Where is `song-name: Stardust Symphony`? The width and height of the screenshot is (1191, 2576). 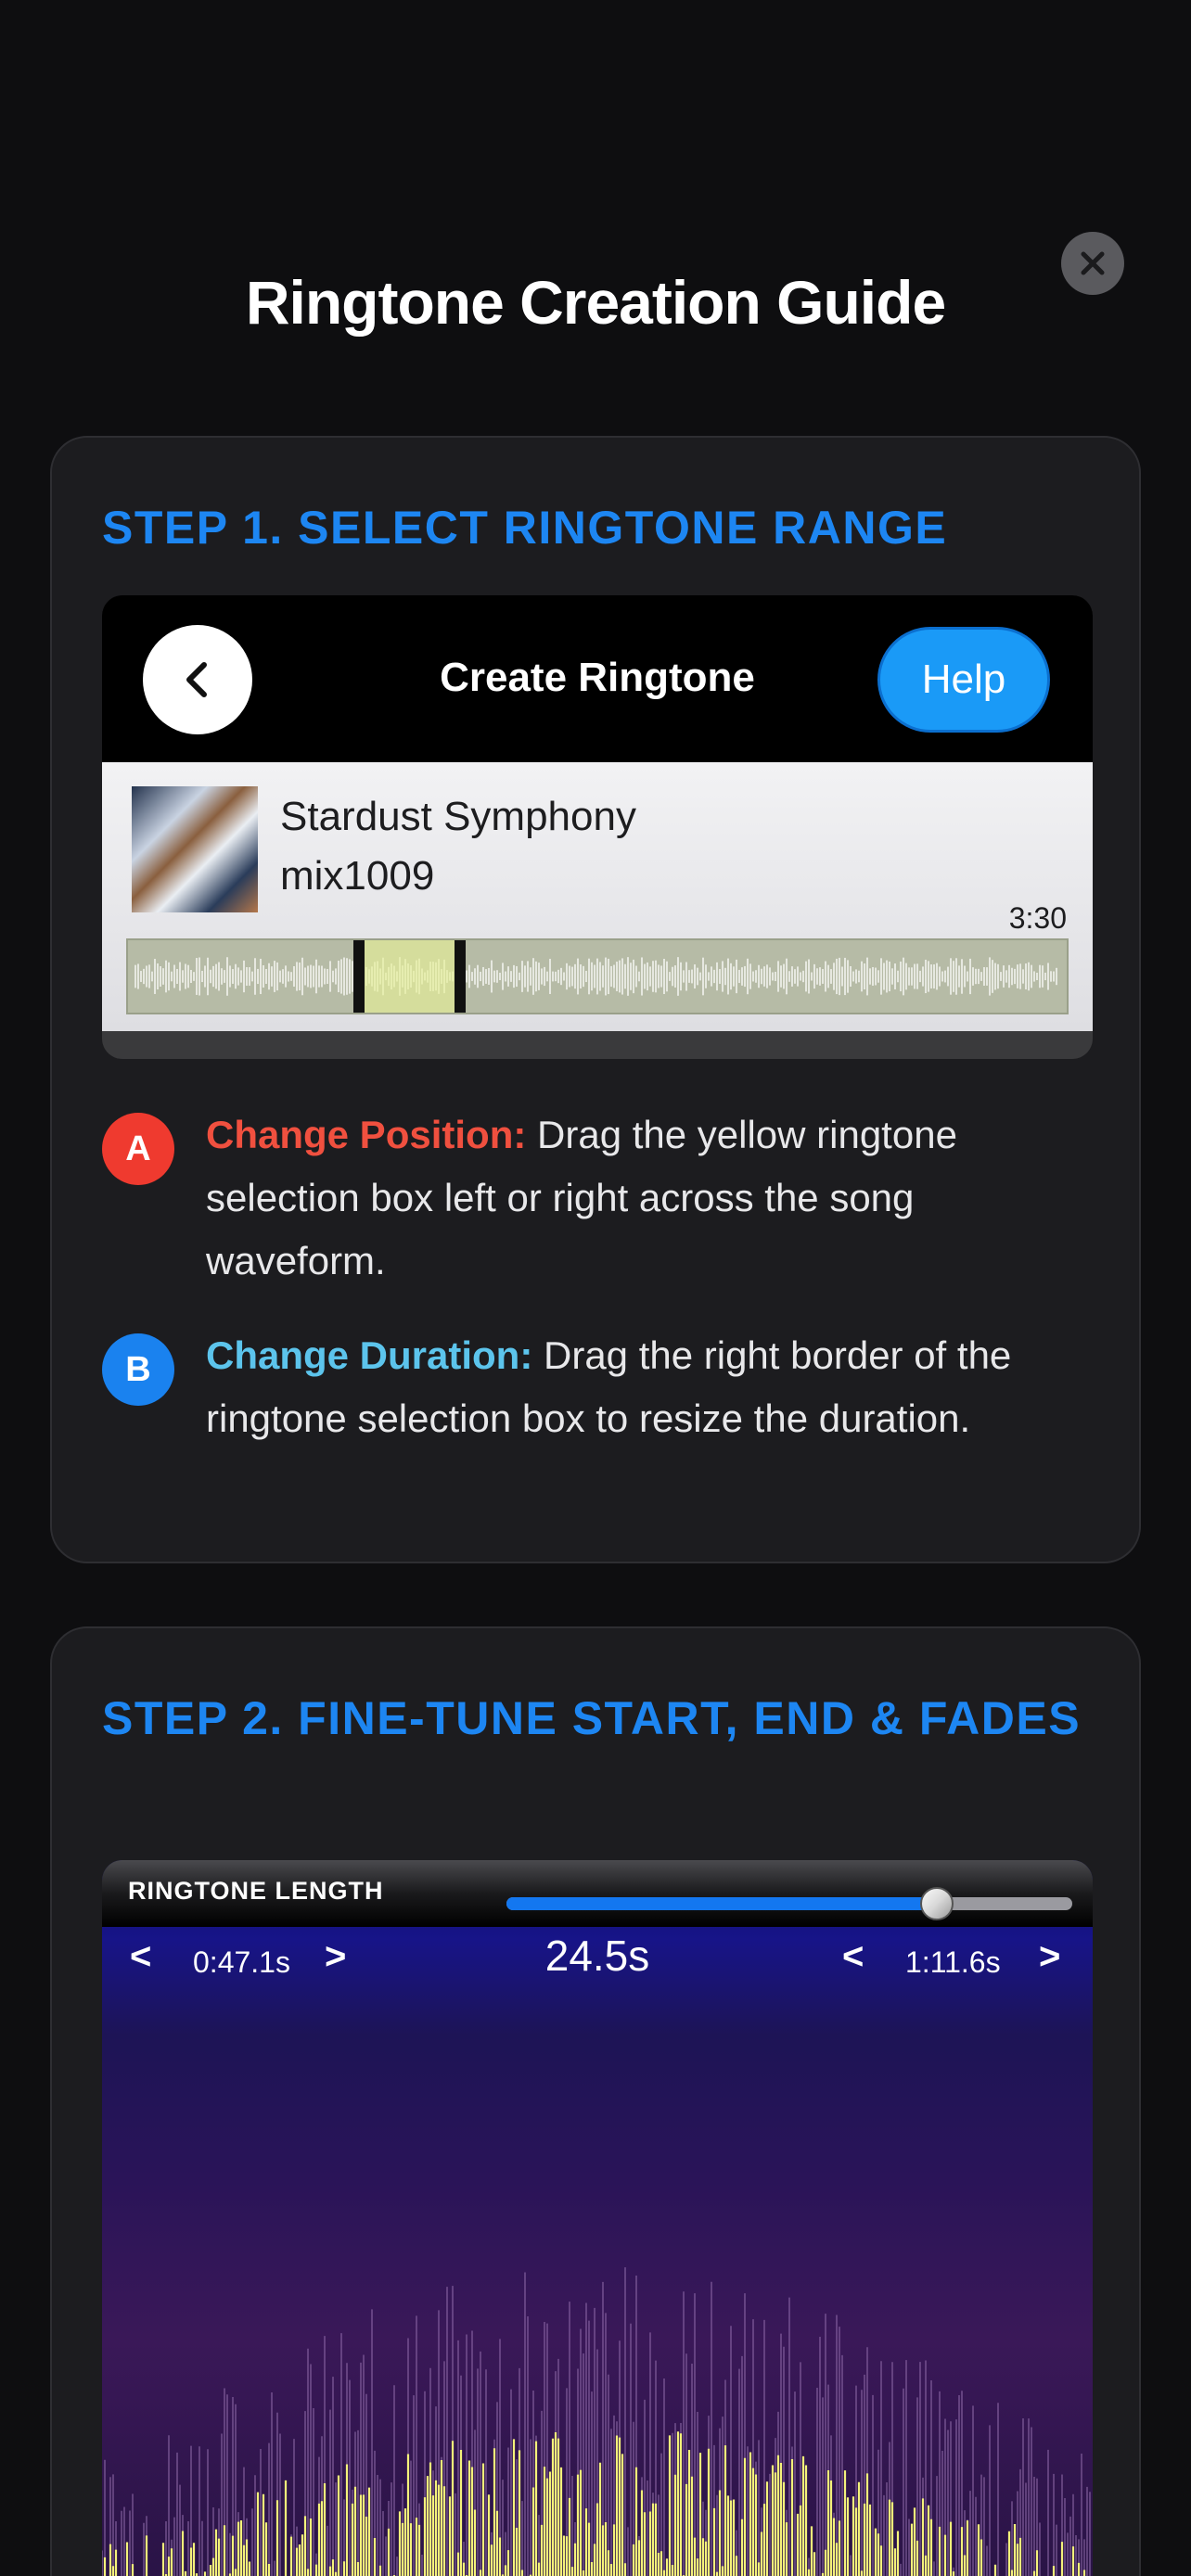 song-name: Stardust Symphony is located at coordinates (458, 816).